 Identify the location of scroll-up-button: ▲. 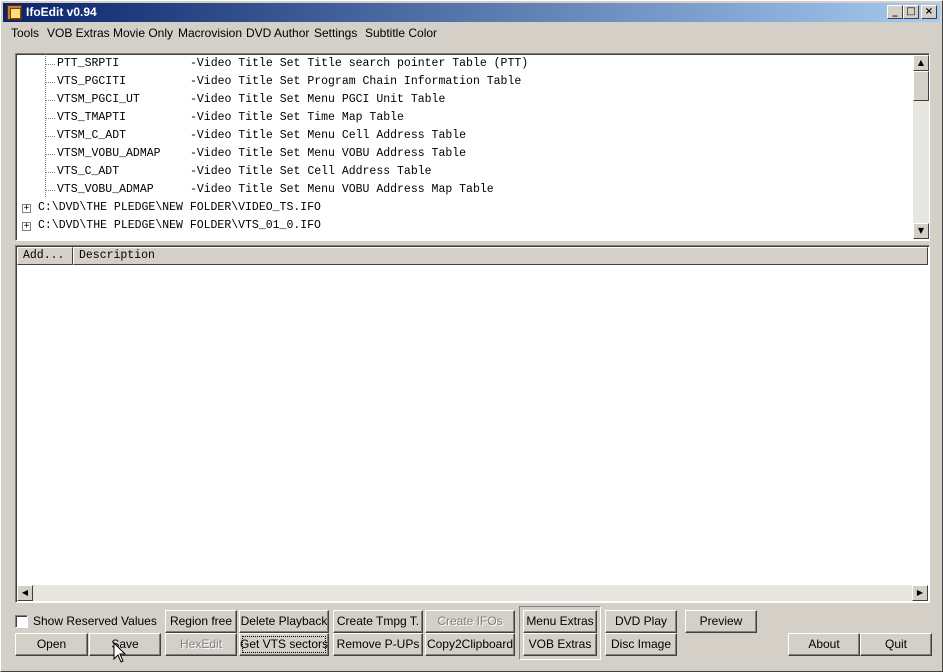
(921, 63).